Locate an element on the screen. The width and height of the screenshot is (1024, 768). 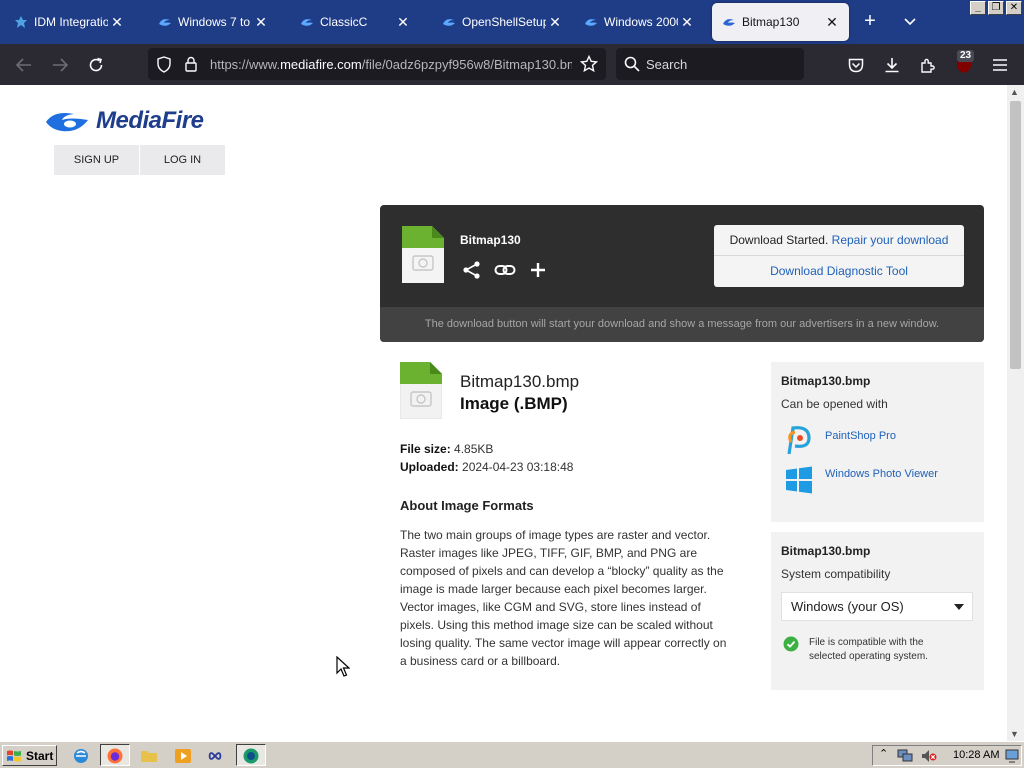
tab-label: OpenShellSetup_ is located at coordinates (504, 22).